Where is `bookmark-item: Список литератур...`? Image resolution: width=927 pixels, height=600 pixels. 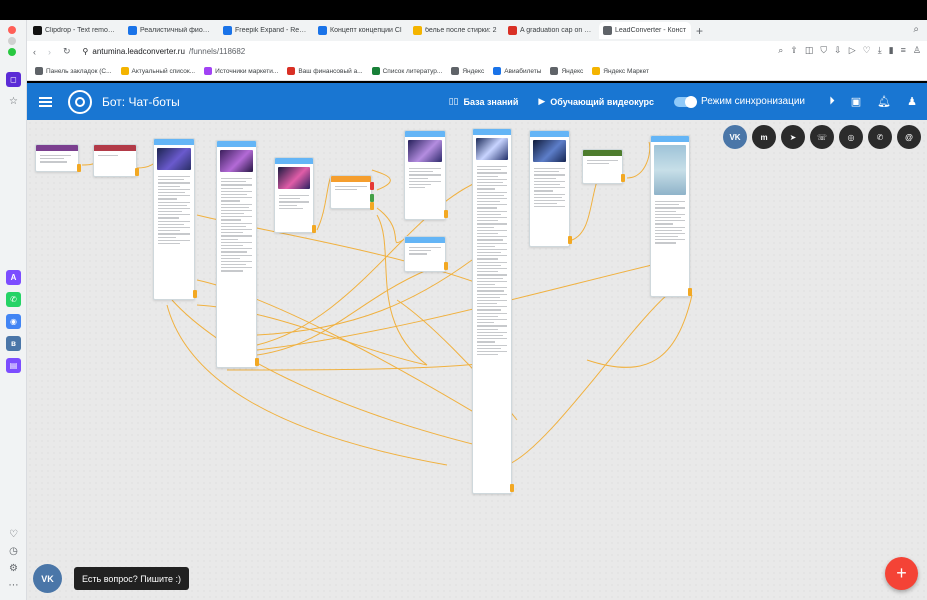 bookmark-item: Список литератур... is located at coordinates (406, 71).